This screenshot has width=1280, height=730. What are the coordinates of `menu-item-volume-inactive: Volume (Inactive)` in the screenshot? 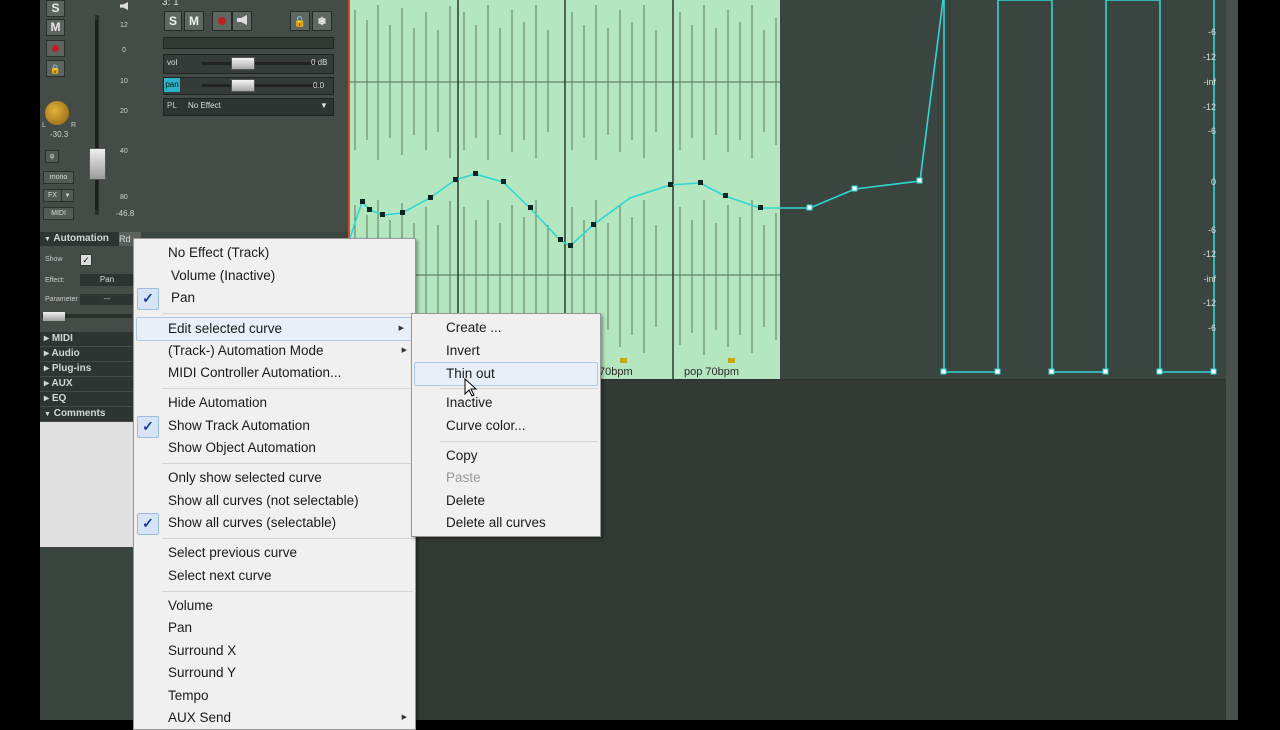 It's located at (274, 276).